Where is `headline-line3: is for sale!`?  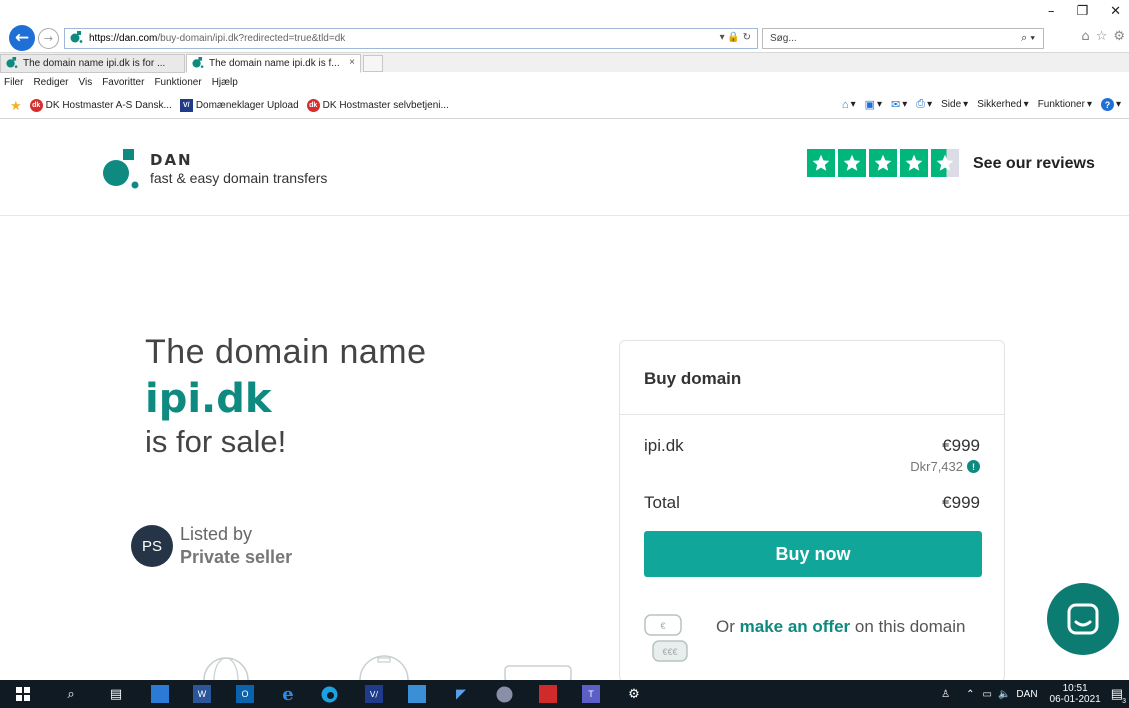
headline-line3: is for sale! is located at coordinates (216, 441).